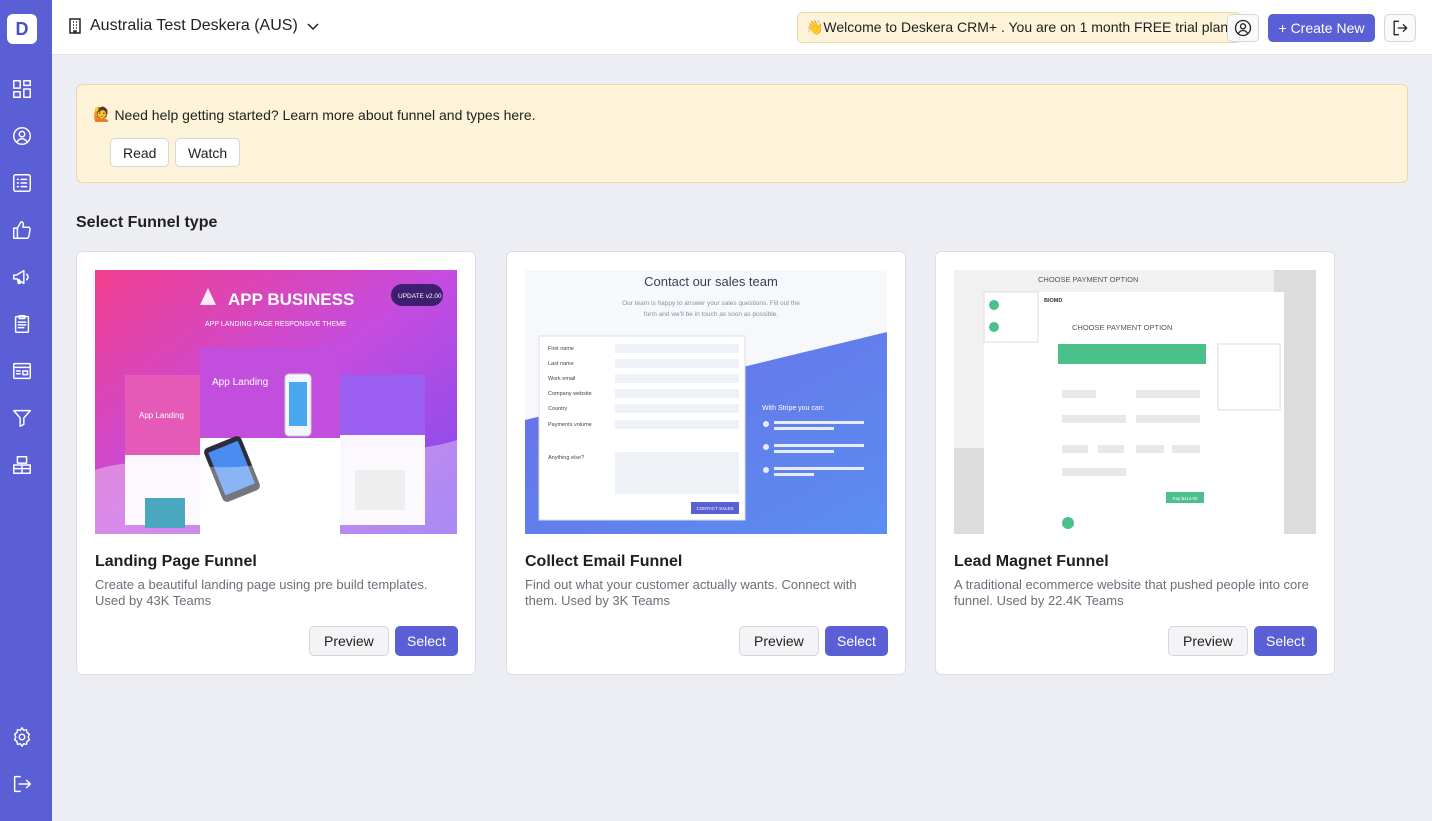 The height and width of the screenshot is (821, 1432). What do you see at coordinates (276, 324) in the screenshot?
I see `svg-text:APP LANDING PAGE RESPONSIVE TH: APP LANDING PAGE RESPONSIVE THEME` at bounding box center [276, 324].